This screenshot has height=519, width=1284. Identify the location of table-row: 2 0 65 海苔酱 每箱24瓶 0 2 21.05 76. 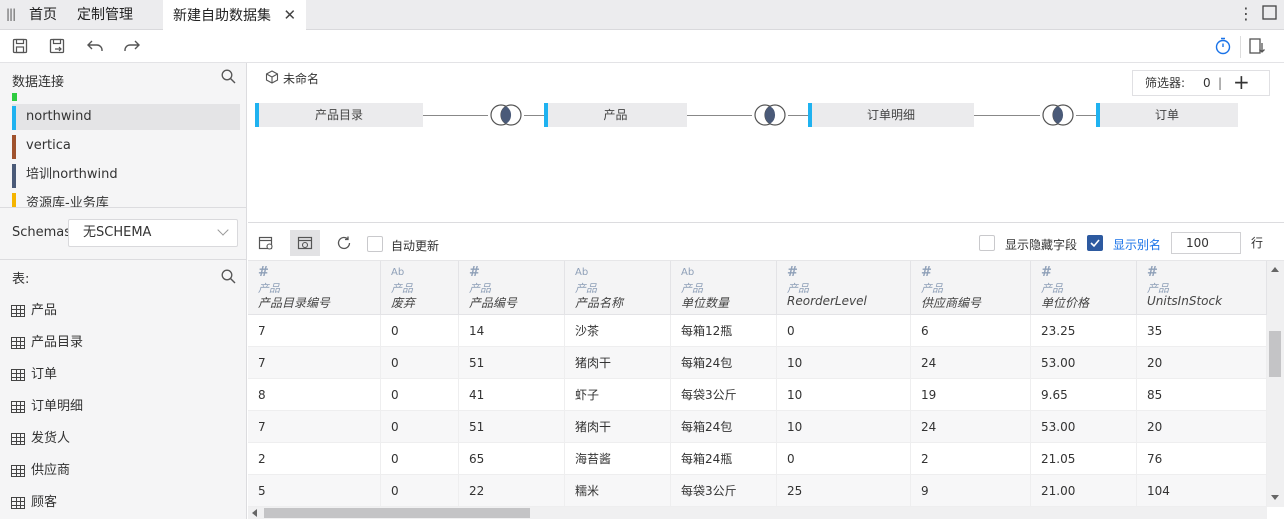
(757, 459).